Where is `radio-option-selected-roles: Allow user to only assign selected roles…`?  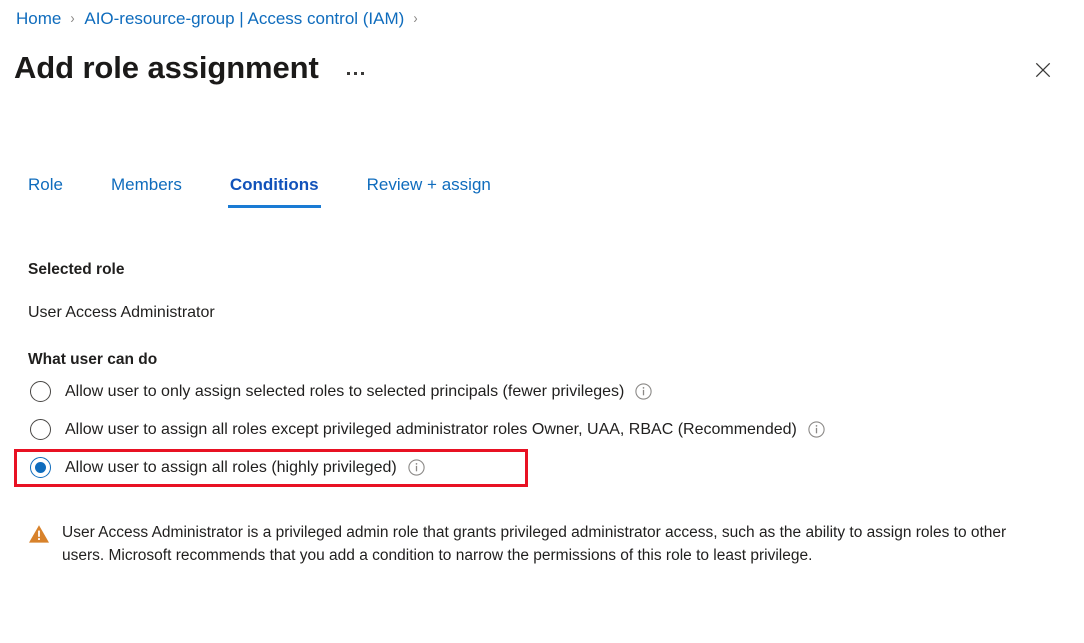 radio-option-selected-roles: Allow user to only assign selected roles… is located at coordinates (542, 391).